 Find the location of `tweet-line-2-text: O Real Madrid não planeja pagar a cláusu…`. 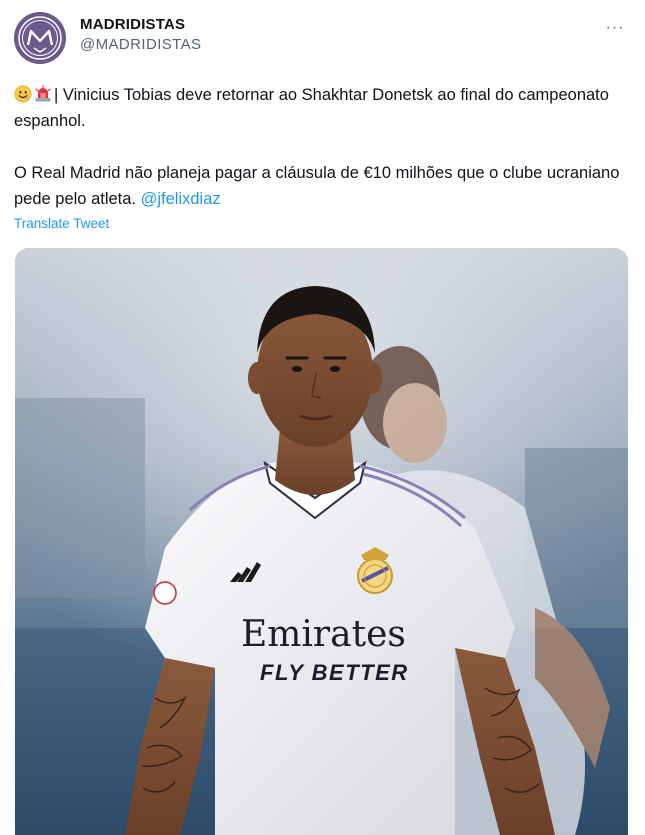

tweet-line-2-text: O Real Madrid não planeja pagar a cláusu… is located at coordinates (317, 186).